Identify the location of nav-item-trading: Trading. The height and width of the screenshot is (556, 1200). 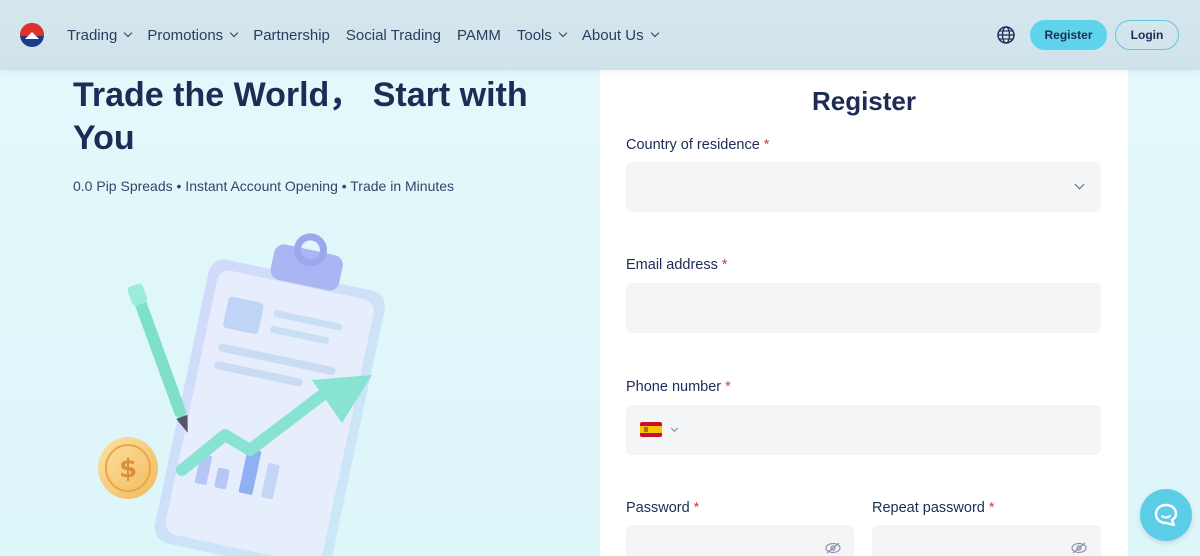
(100, 35).